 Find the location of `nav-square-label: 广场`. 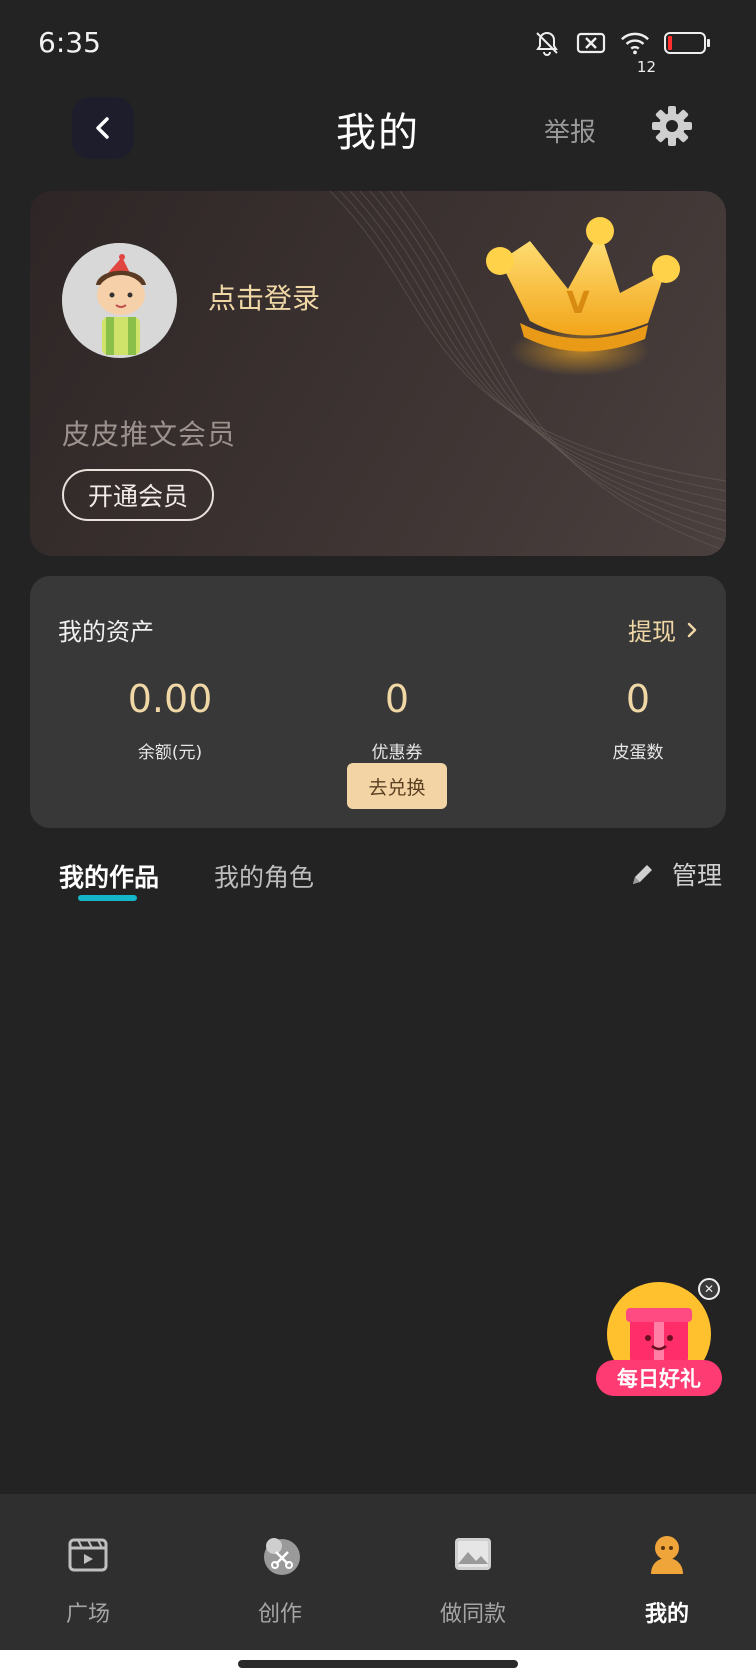

nav-square-label: 广场 is located at coordinates (87, 1614).